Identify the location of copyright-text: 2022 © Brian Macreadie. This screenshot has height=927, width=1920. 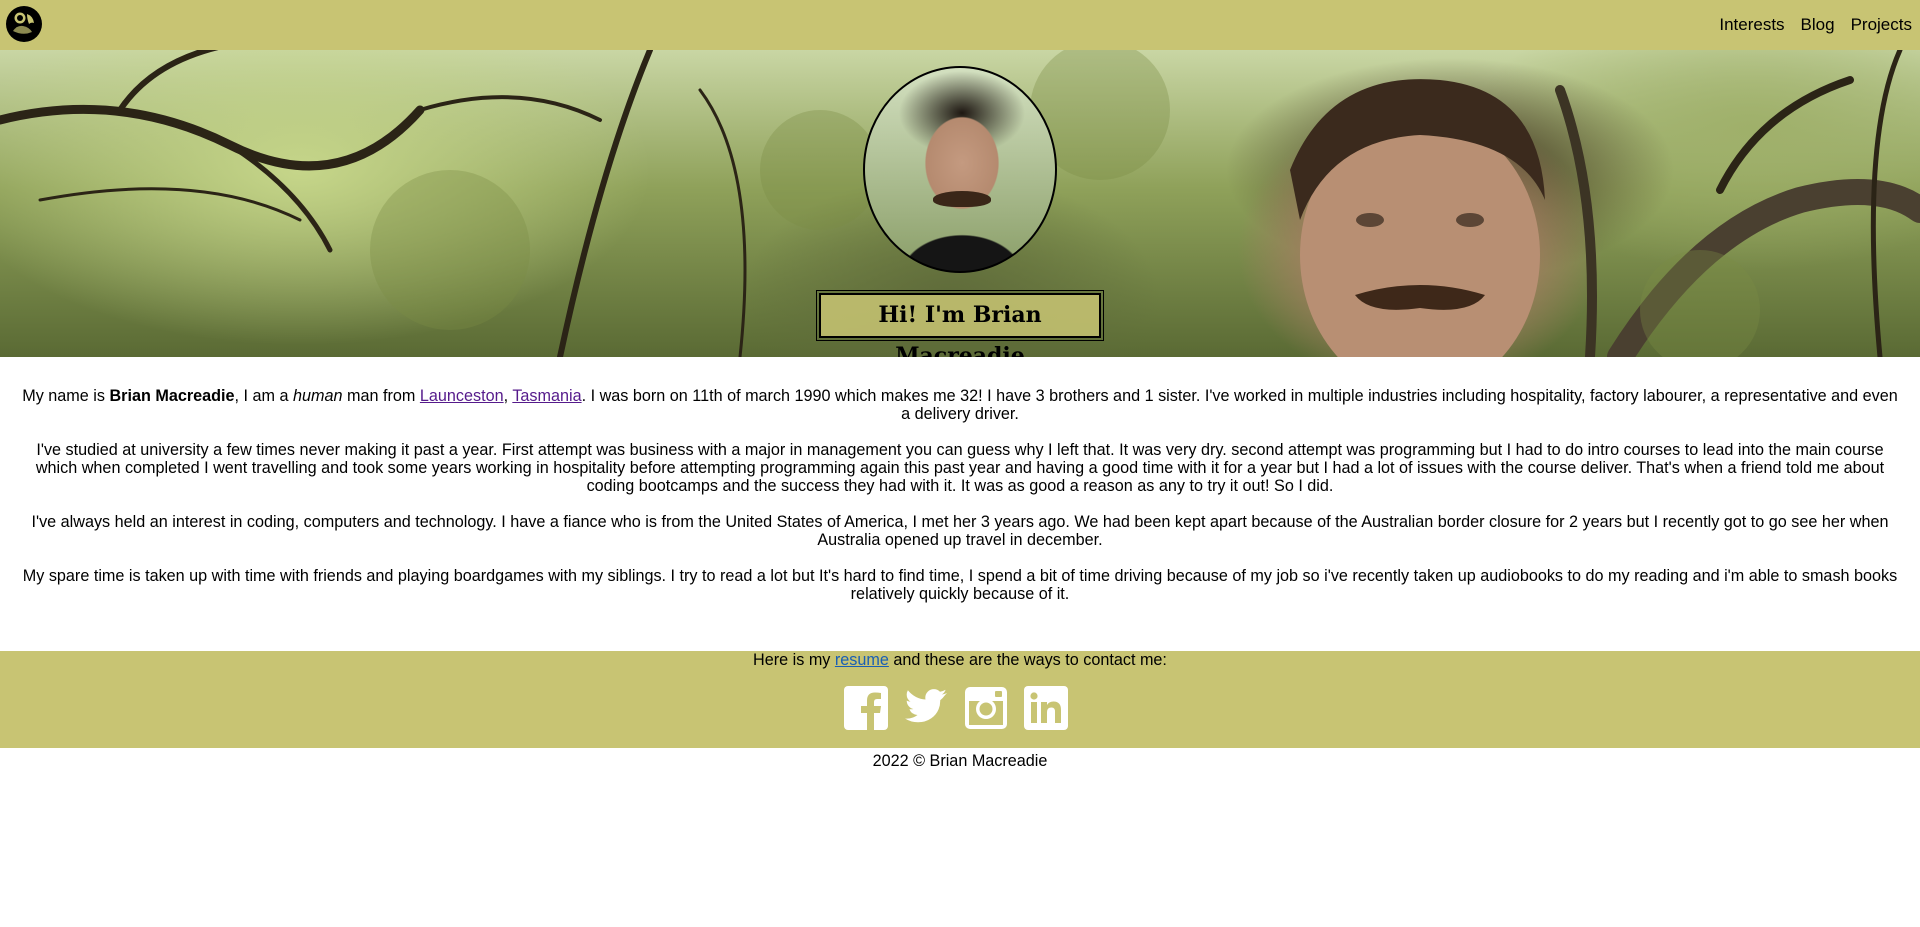
(960, 761).